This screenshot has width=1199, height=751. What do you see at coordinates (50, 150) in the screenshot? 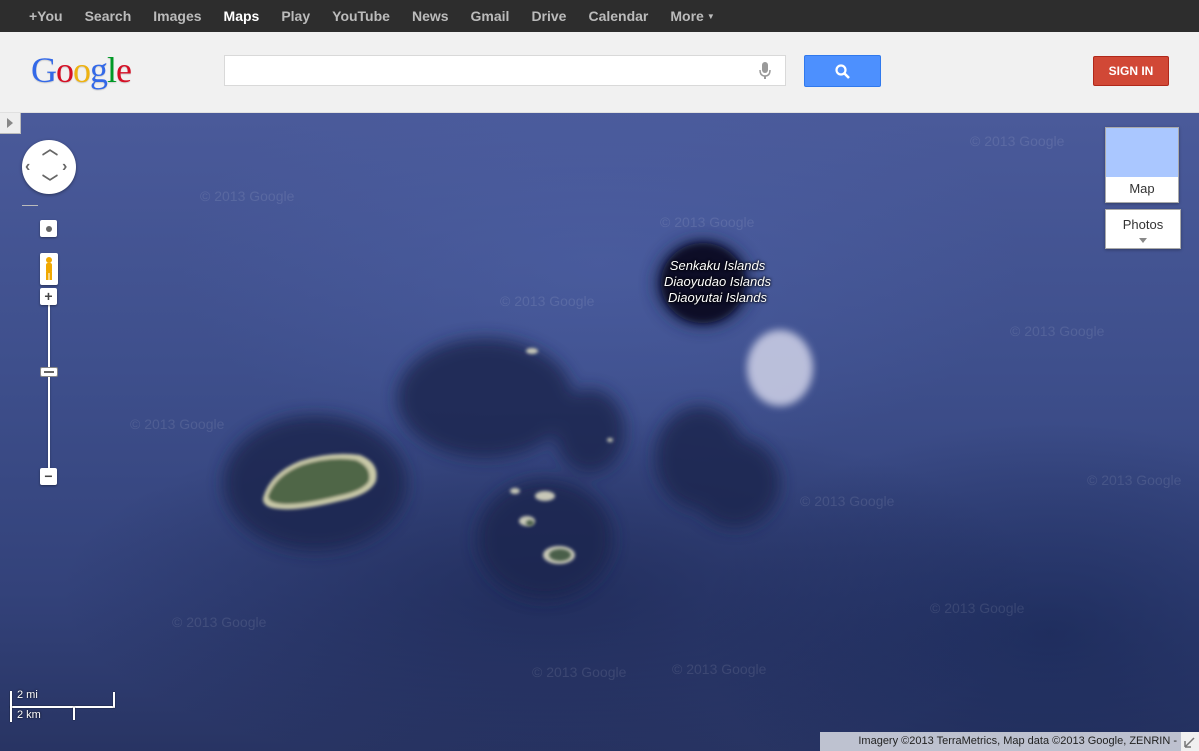
I see `pan-up-icon: ︿` at bounding box center [50, 150].